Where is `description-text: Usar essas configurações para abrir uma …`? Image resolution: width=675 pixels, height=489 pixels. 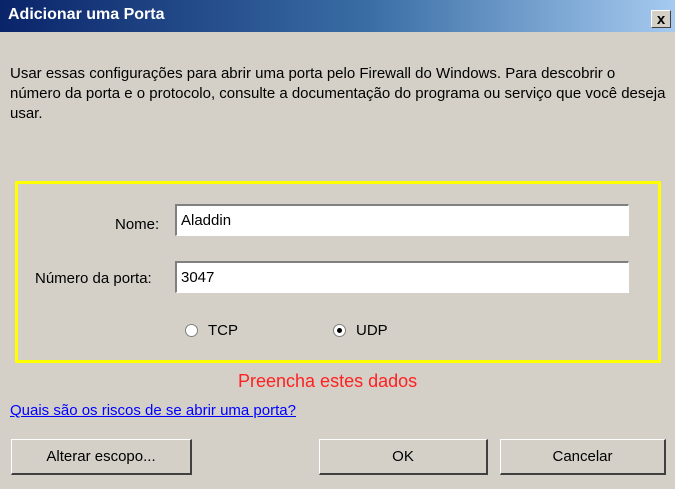
description-text: Usar essas configurações para abrir uma … is located at coordinates (338, 93).